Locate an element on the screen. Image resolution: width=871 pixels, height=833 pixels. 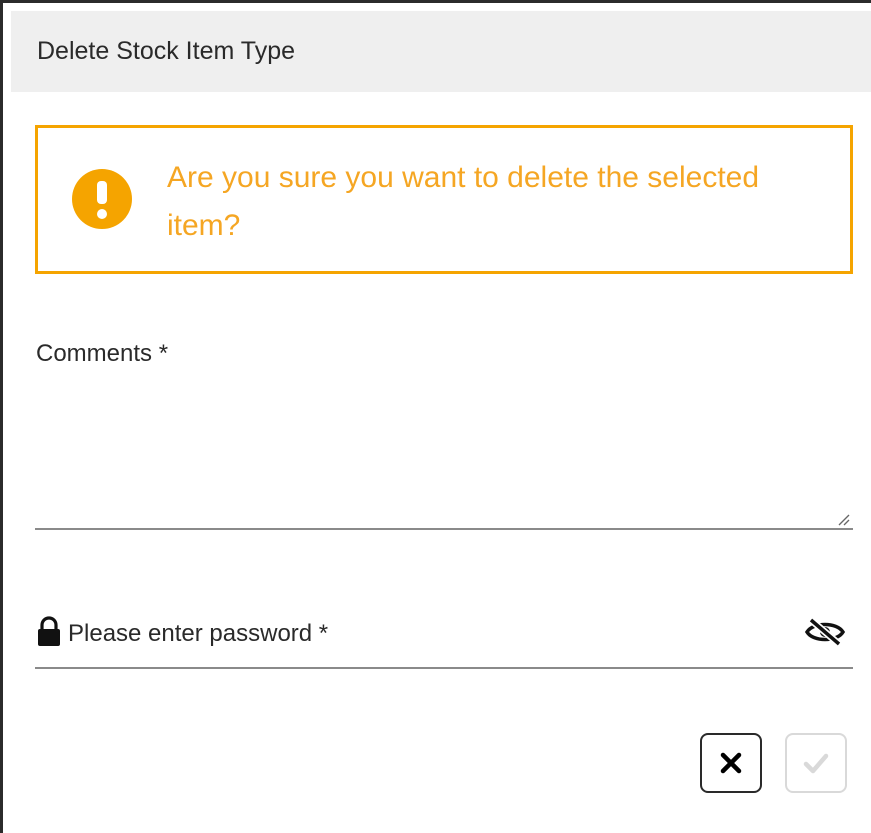
exclamation-circle-icon is located at coordinates (102, 199).